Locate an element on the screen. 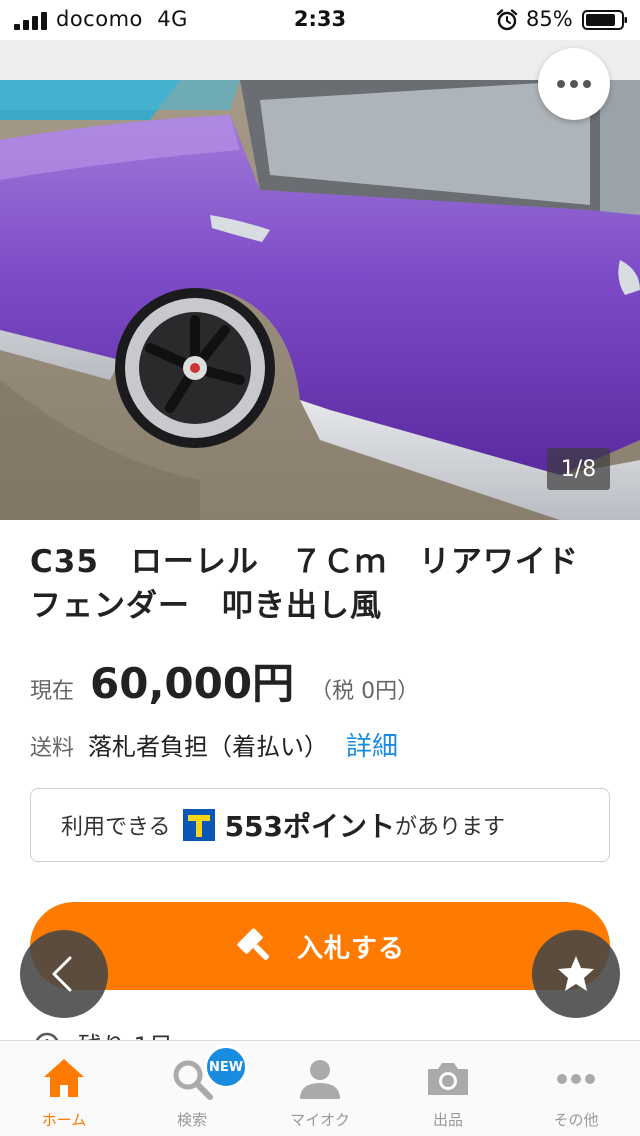  shipping-label: 送料 is located at coordinates (52, 748).